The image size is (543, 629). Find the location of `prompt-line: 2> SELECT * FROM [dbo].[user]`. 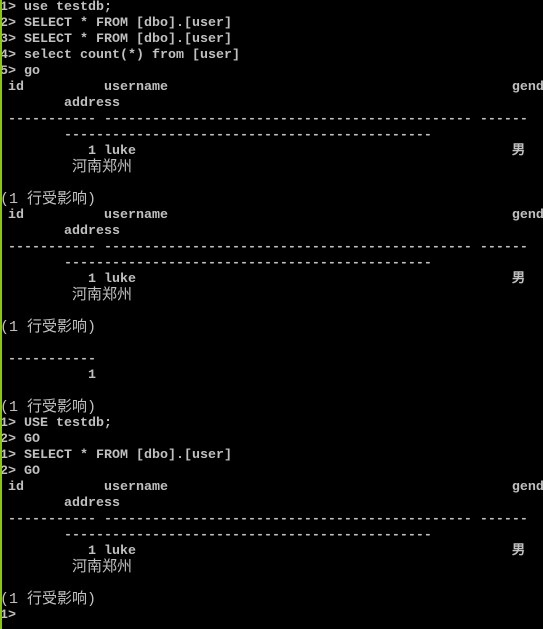

prompt-line: 2> SELECT * FROM [dbo].[user] is located at coordinates (116, 23).